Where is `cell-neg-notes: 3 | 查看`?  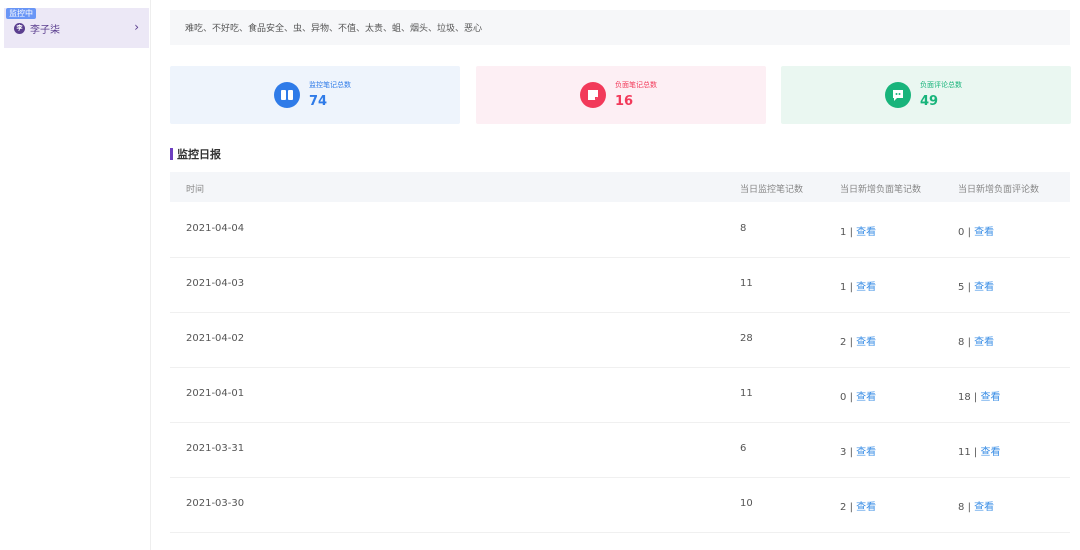
cell-neg-notes: 3 | 查看 is located at coordinates (858, 450).